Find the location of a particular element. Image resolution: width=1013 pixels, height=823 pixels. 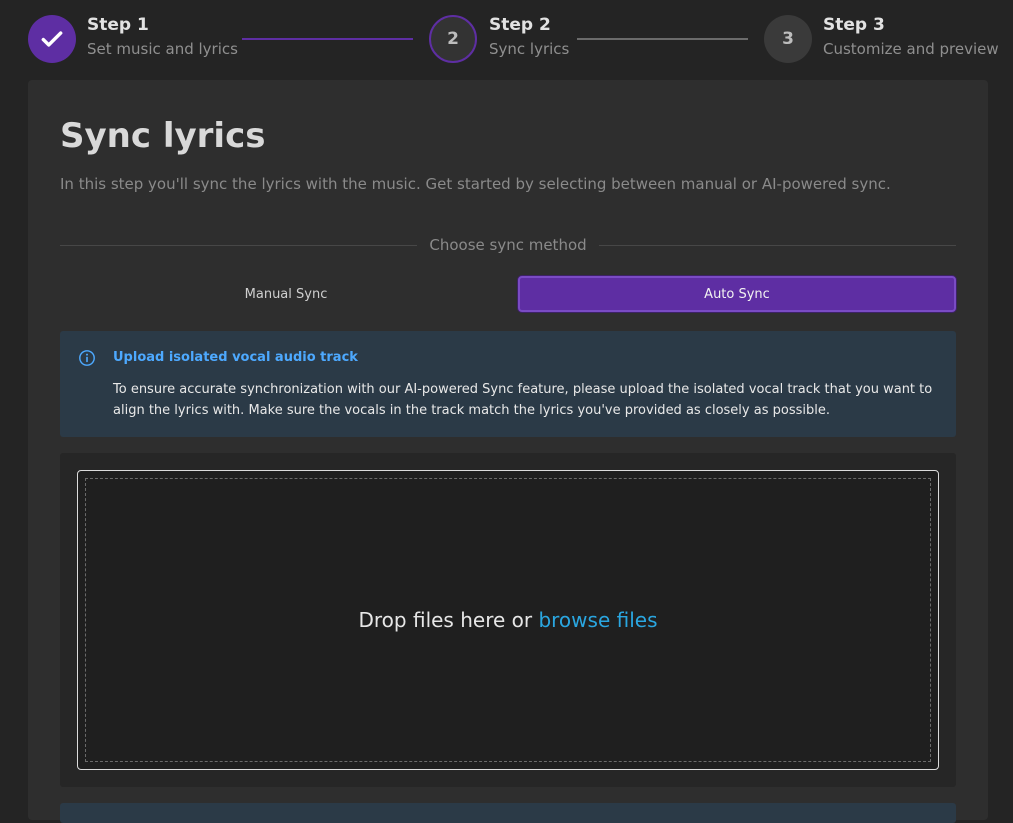

sync-method-divider: Choose sync method is located at coordinates (508, 245).